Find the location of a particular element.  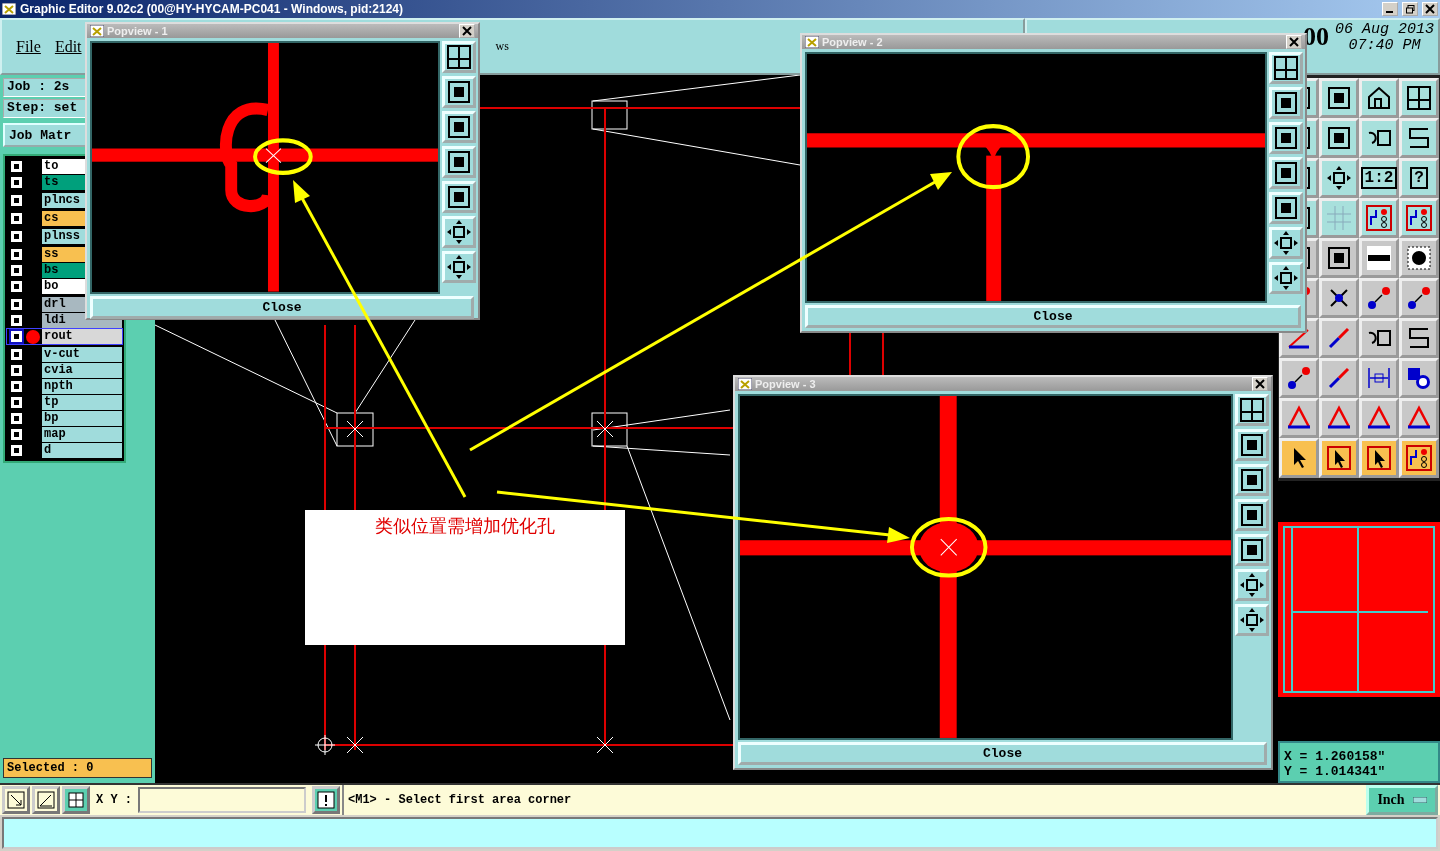

layer-name: bp is located at coordinates (82, 418).